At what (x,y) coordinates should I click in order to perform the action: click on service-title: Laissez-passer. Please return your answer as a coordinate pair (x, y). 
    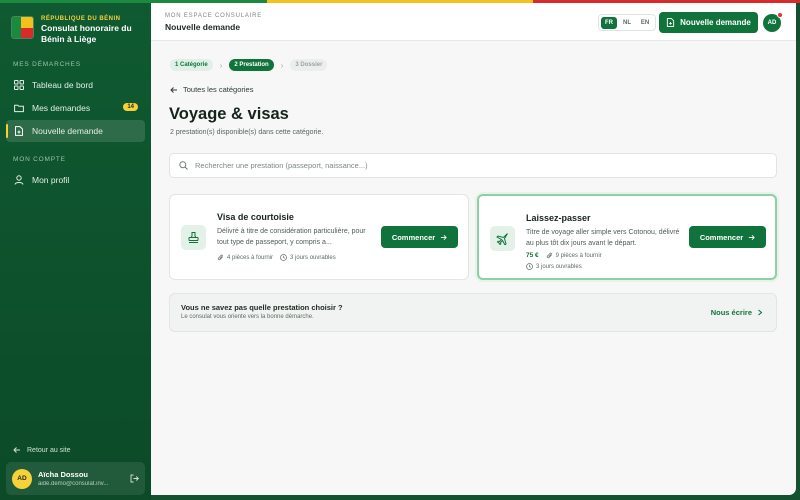
    Looking at the image, I should click on (558, 218).